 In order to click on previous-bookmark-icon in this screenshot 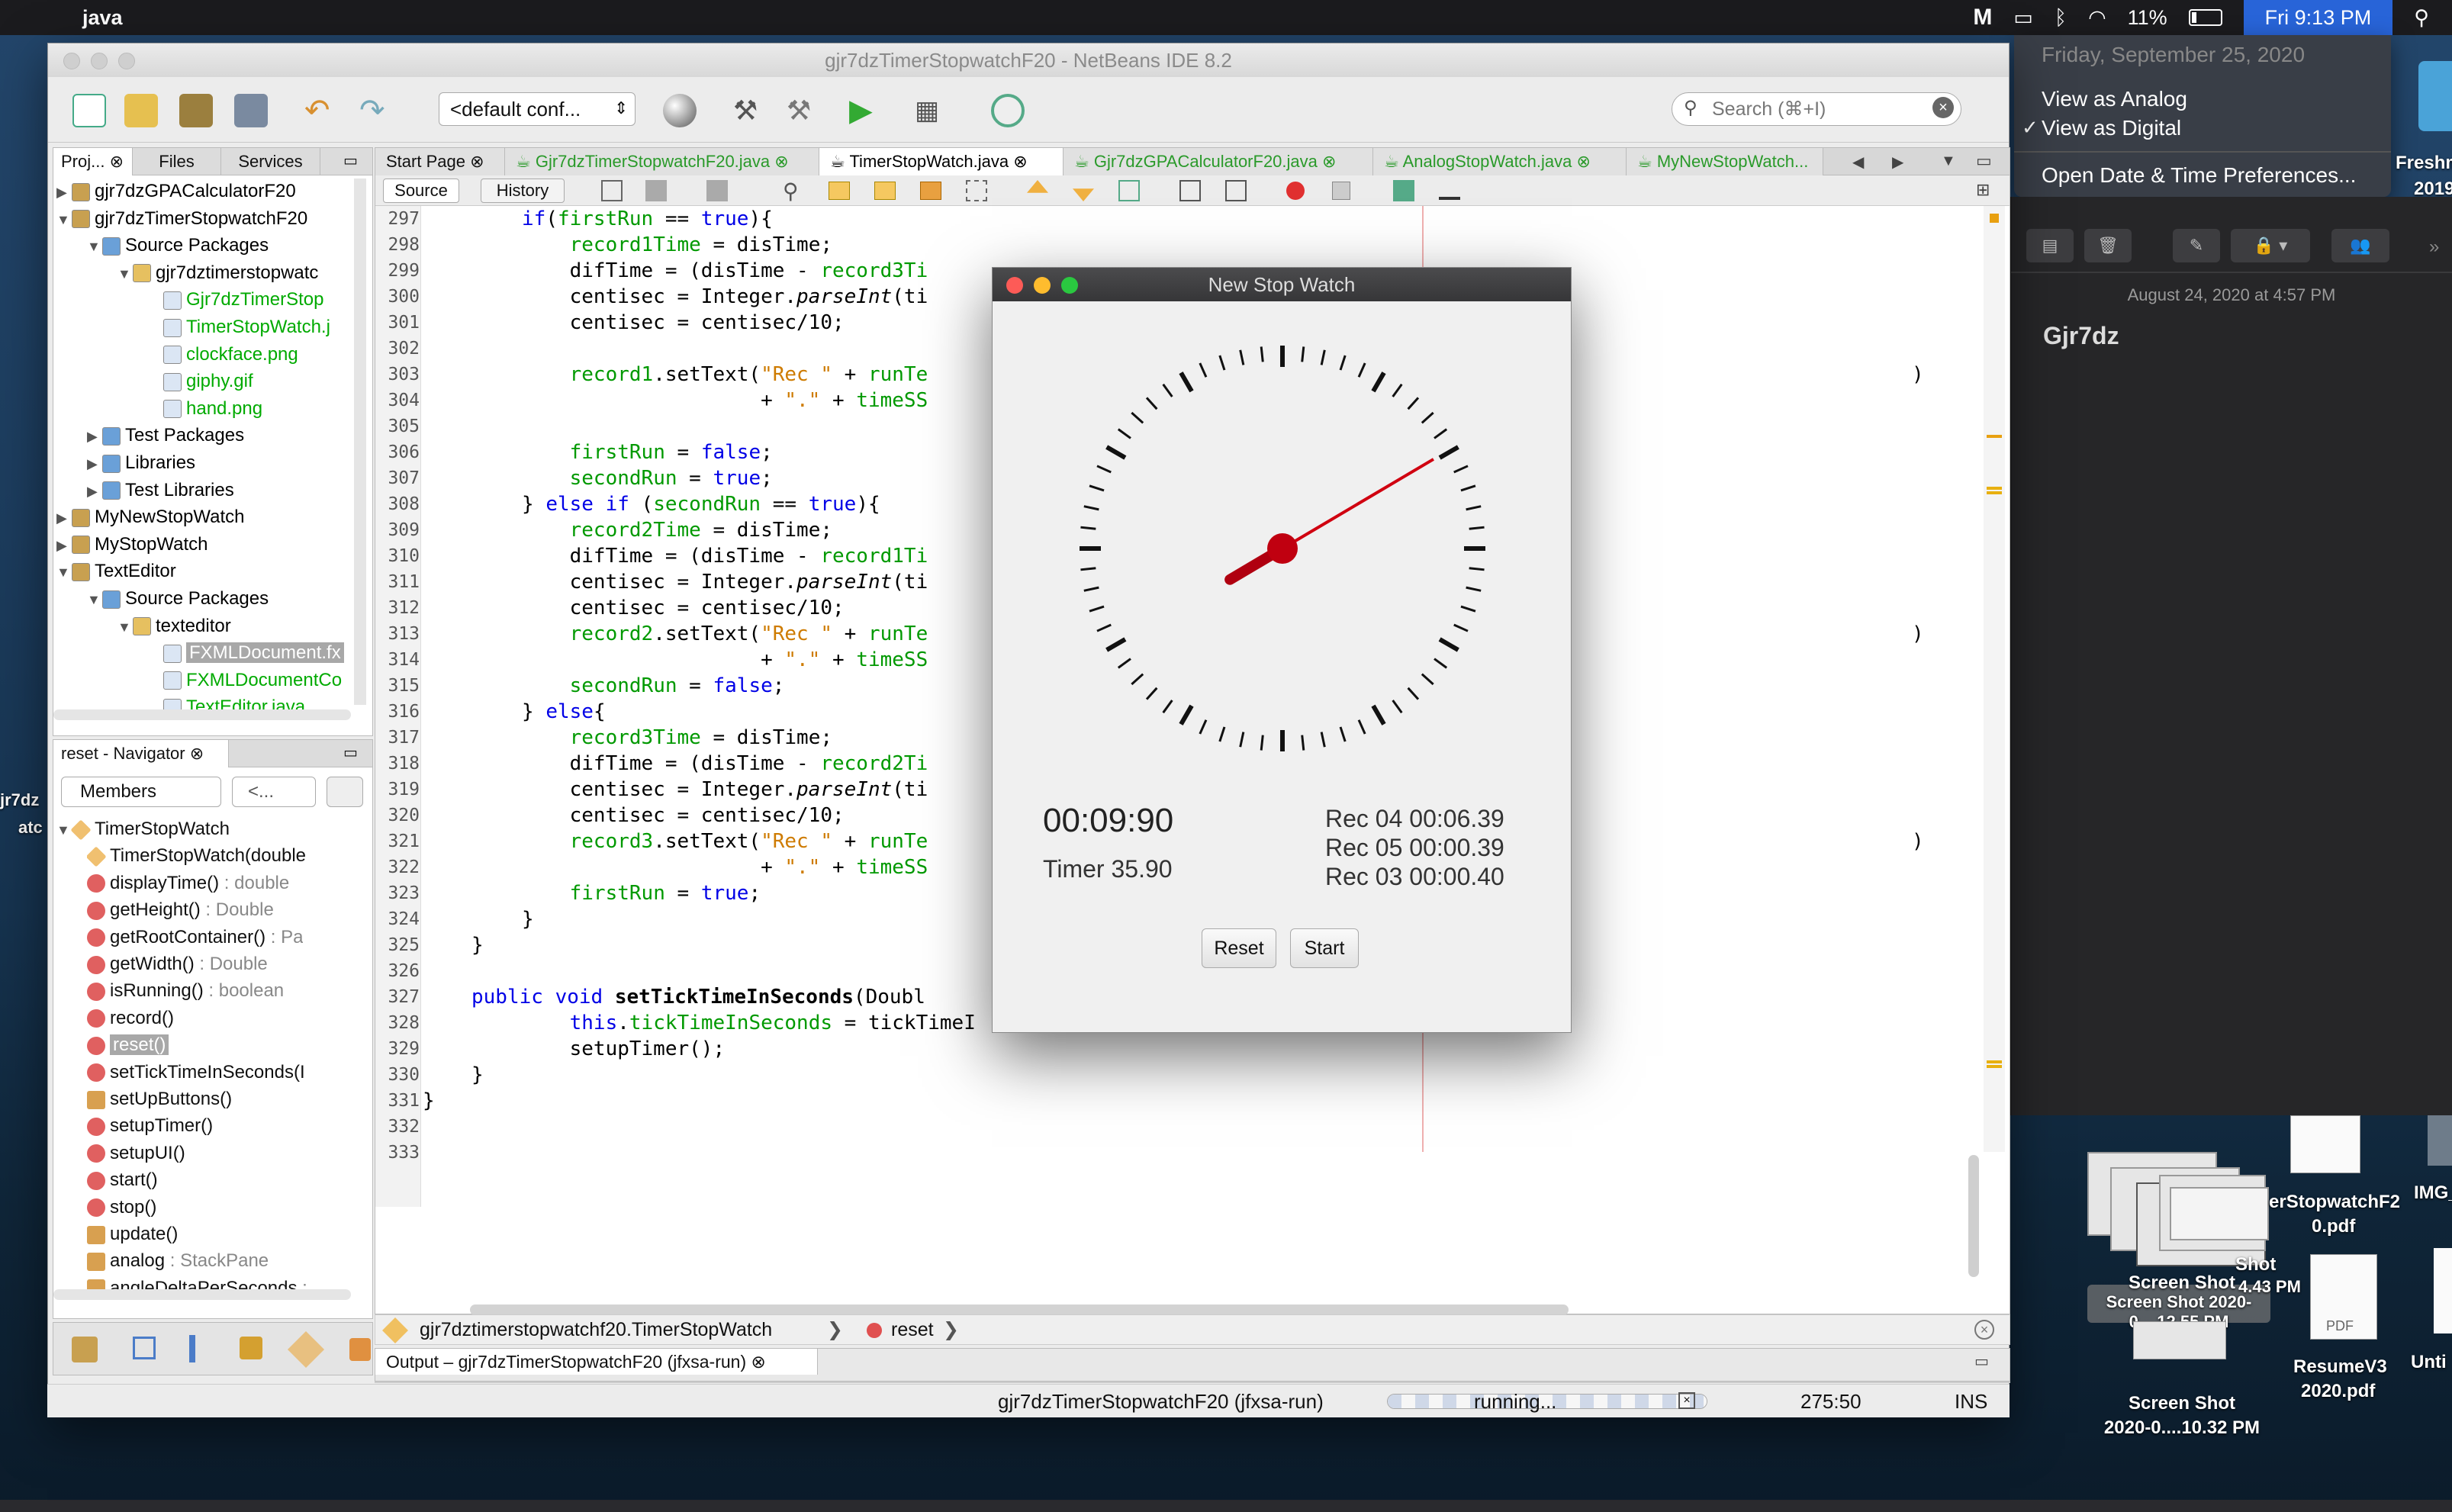, I will do `click(1037, 187)`.